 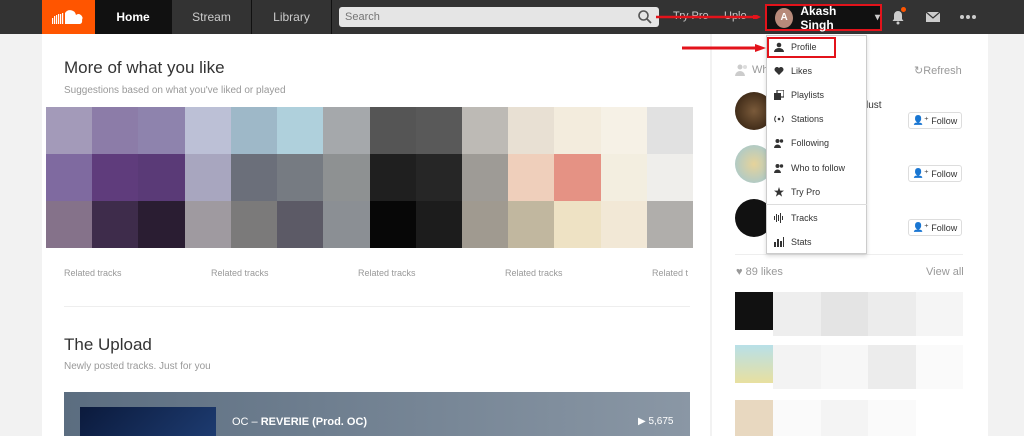 What do you see at coordinates (816, 218) in the screenshot?
I see `menu-item-tracks: Tracks` at bounding box center [816, 218].